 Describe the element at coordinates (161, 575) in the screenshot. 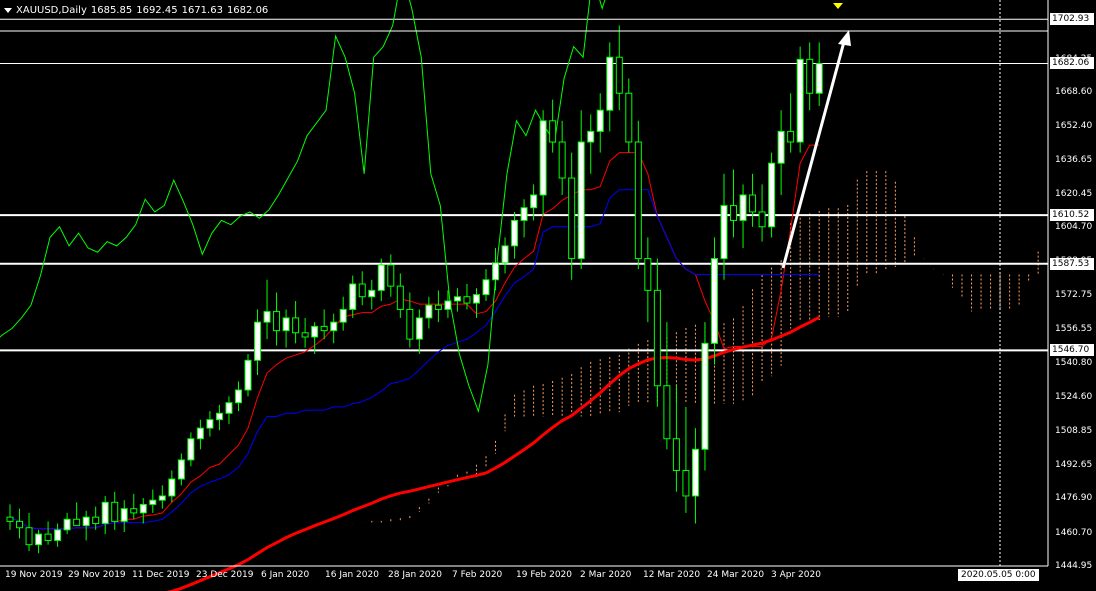

I see `date-tick: 11 Dec 2019` at that location.